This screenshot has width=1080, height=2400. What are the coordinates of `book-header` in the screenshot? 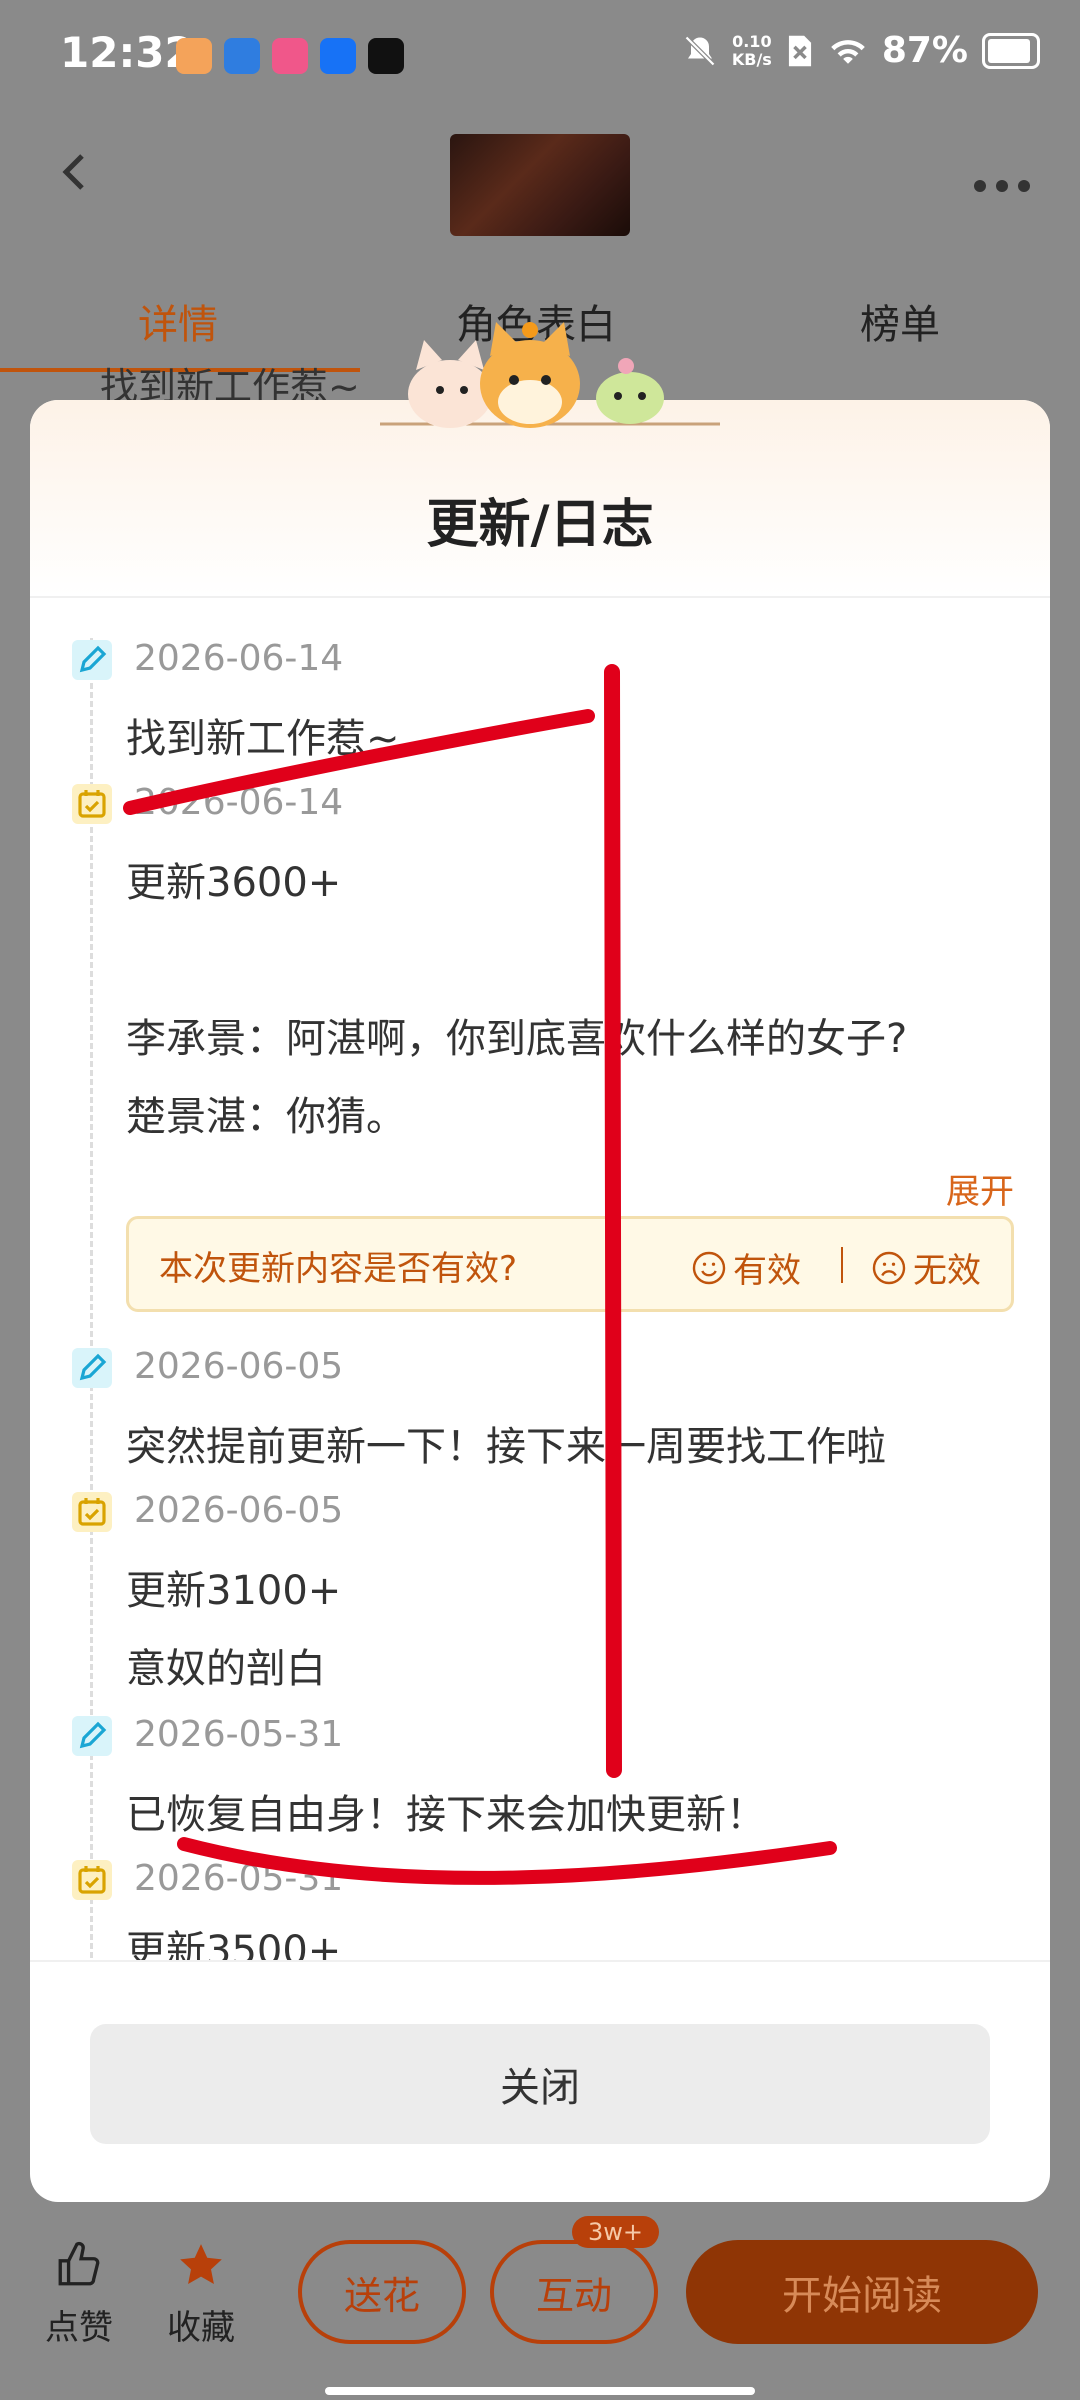 It's located at (540, 185).